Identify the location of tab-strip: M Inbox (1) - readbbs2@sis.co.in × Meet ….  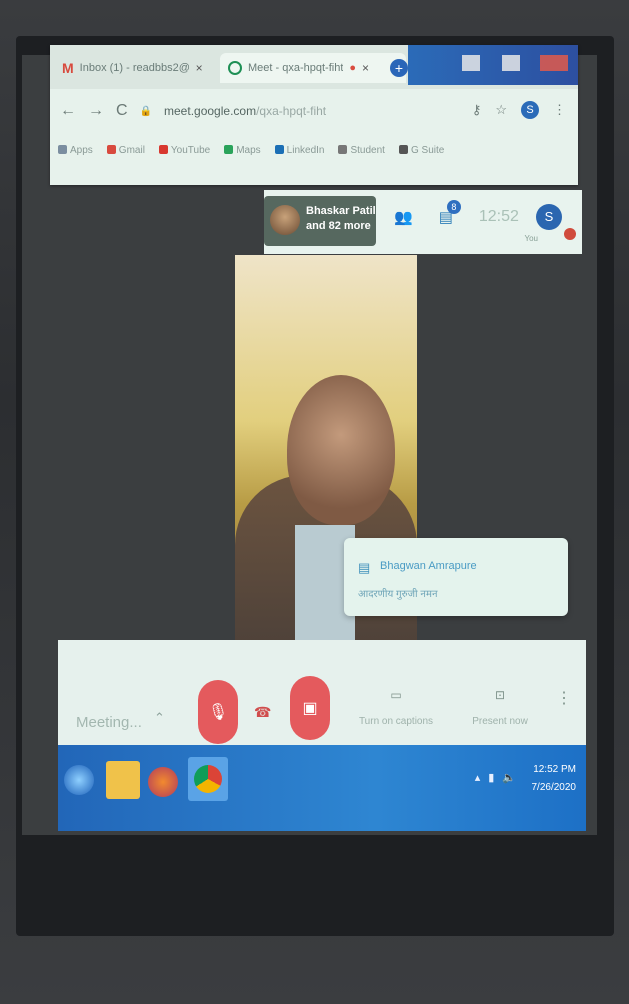
(314, 67).